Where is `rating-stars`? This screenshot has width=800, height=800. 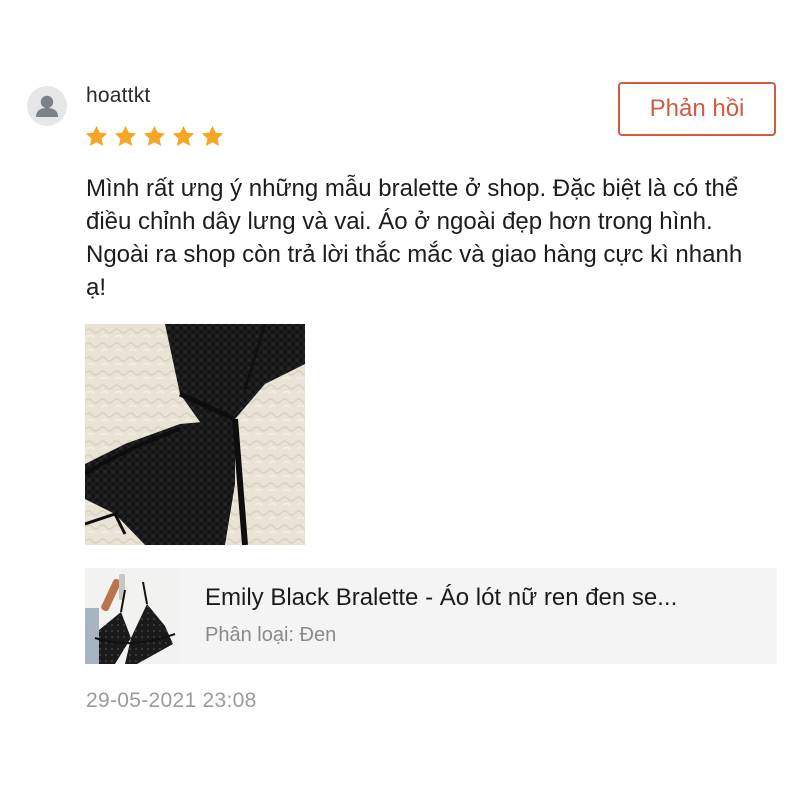
rating-stars is located at coordinates (154, 136).